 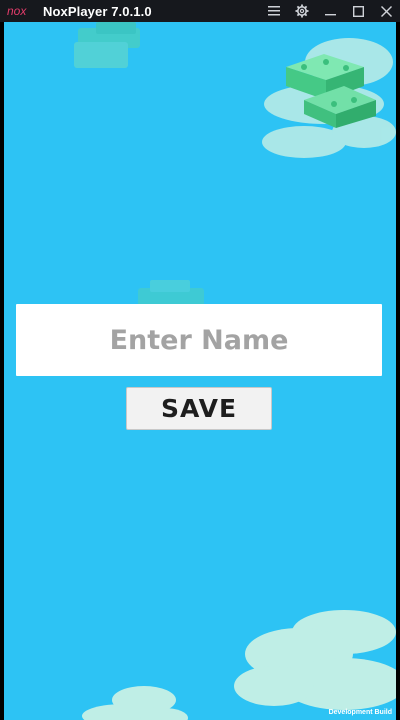 I want to click on menu-icon, so click(x=274, y=11).